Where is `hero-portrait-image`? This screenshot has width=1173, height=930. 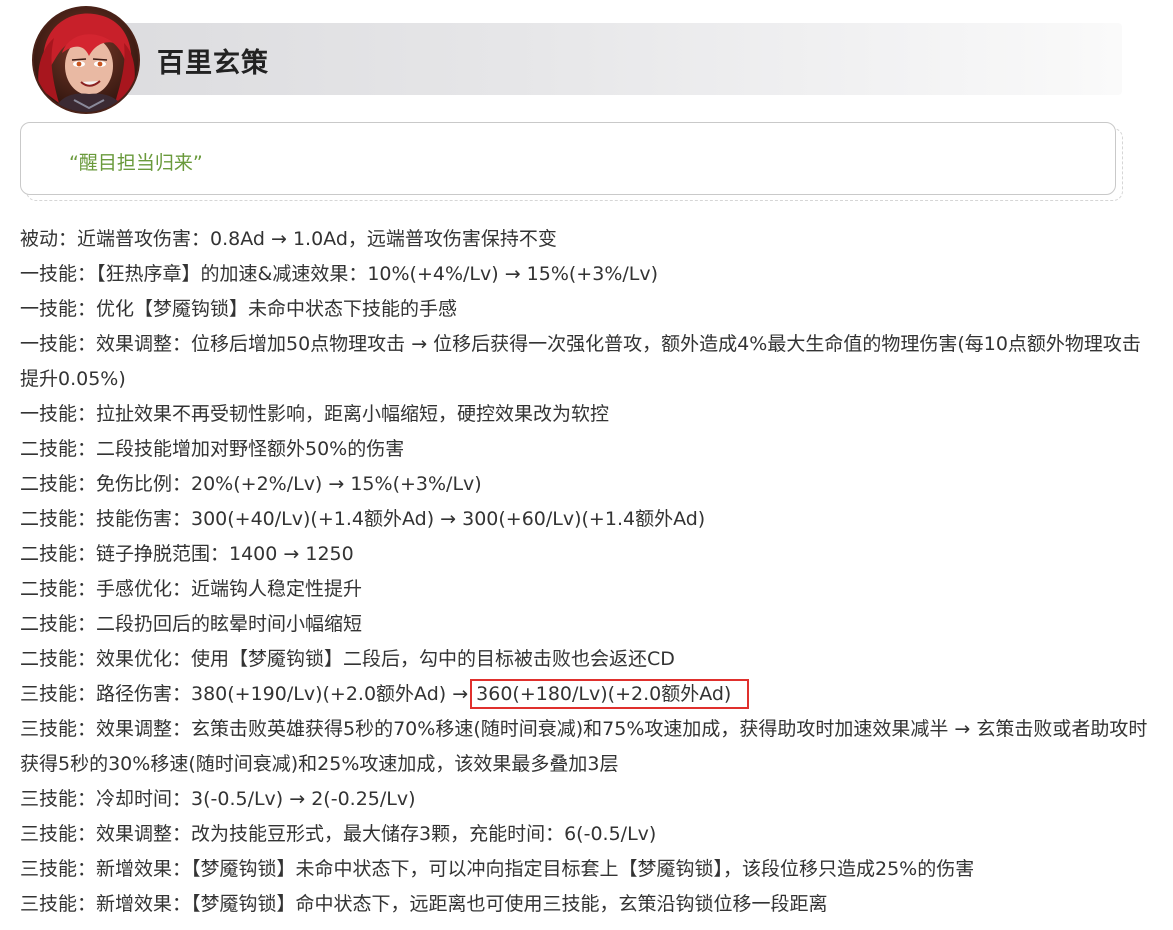
hero-portrait-image is located at coordinates (86, 60).